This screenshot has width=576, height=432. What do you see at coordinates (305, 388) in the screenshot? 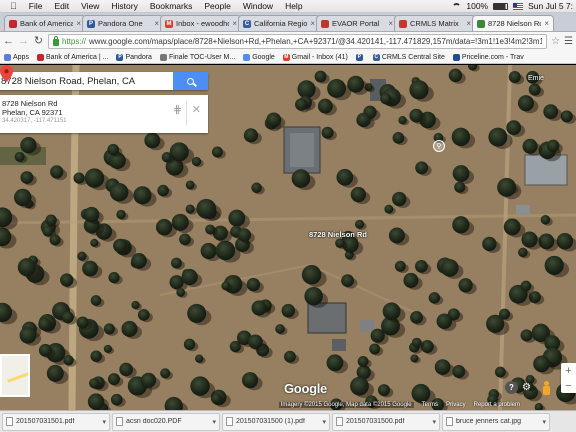
I see `google-logo: Google` at bounding box center [305, 388].